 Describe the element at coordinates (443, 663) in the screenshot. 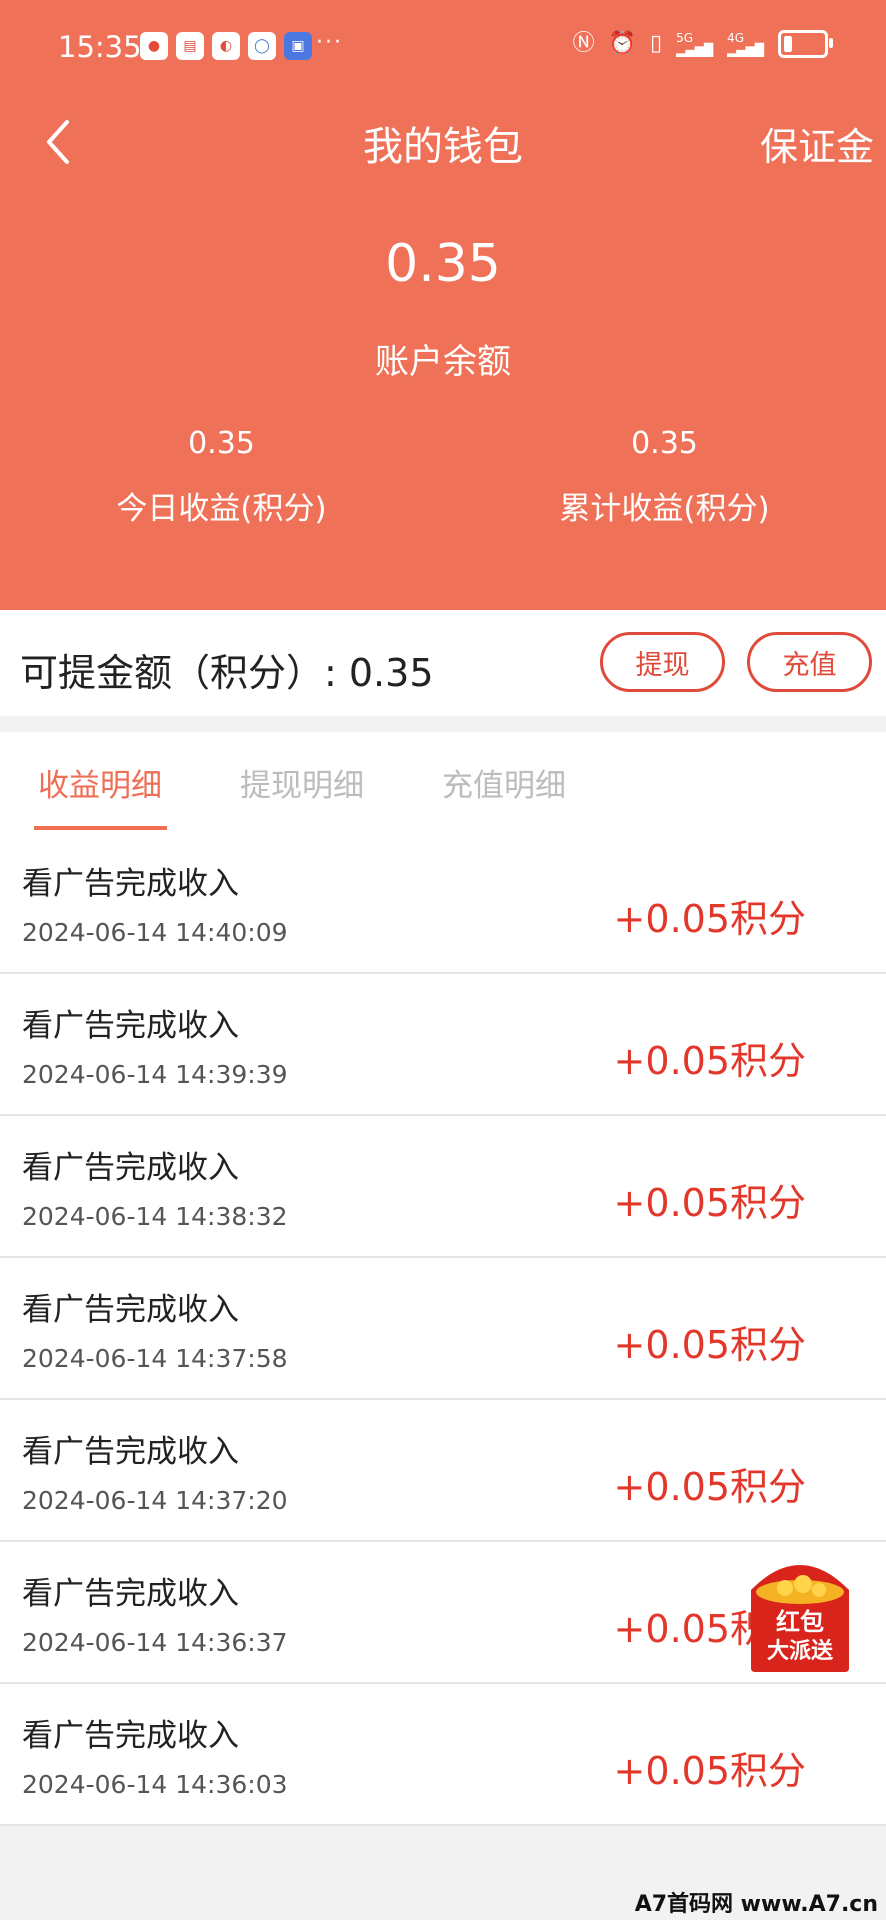

I see `withdrawable-bar: 可提金额（积分）: 0.35 提现 充值` at that location.